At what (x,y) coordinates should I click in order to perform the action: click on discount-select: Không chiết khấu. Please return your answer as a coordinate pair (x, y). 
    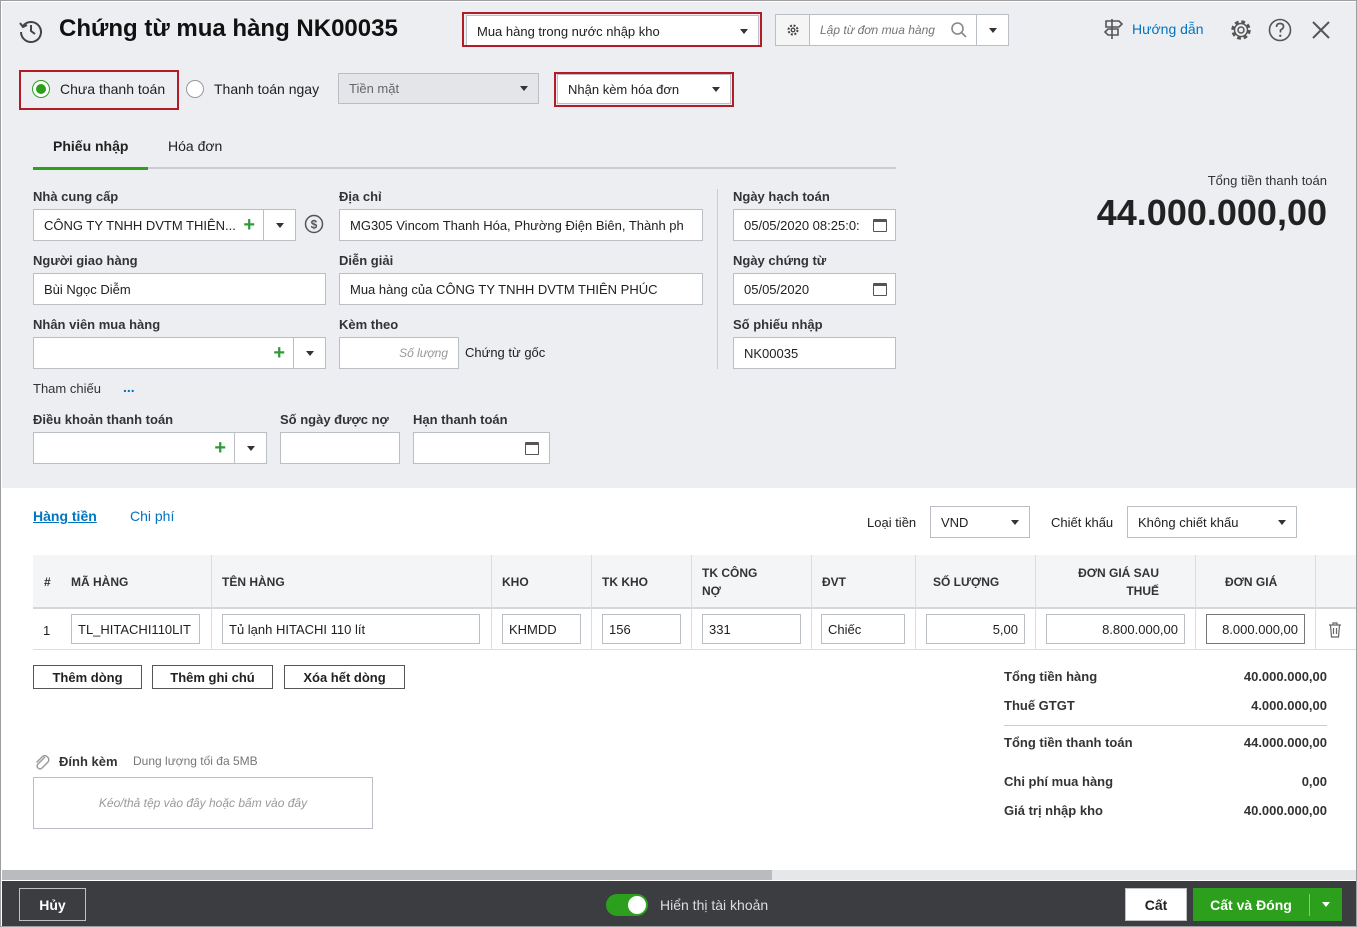
    Looking at the image, I should click on (1212, 522).